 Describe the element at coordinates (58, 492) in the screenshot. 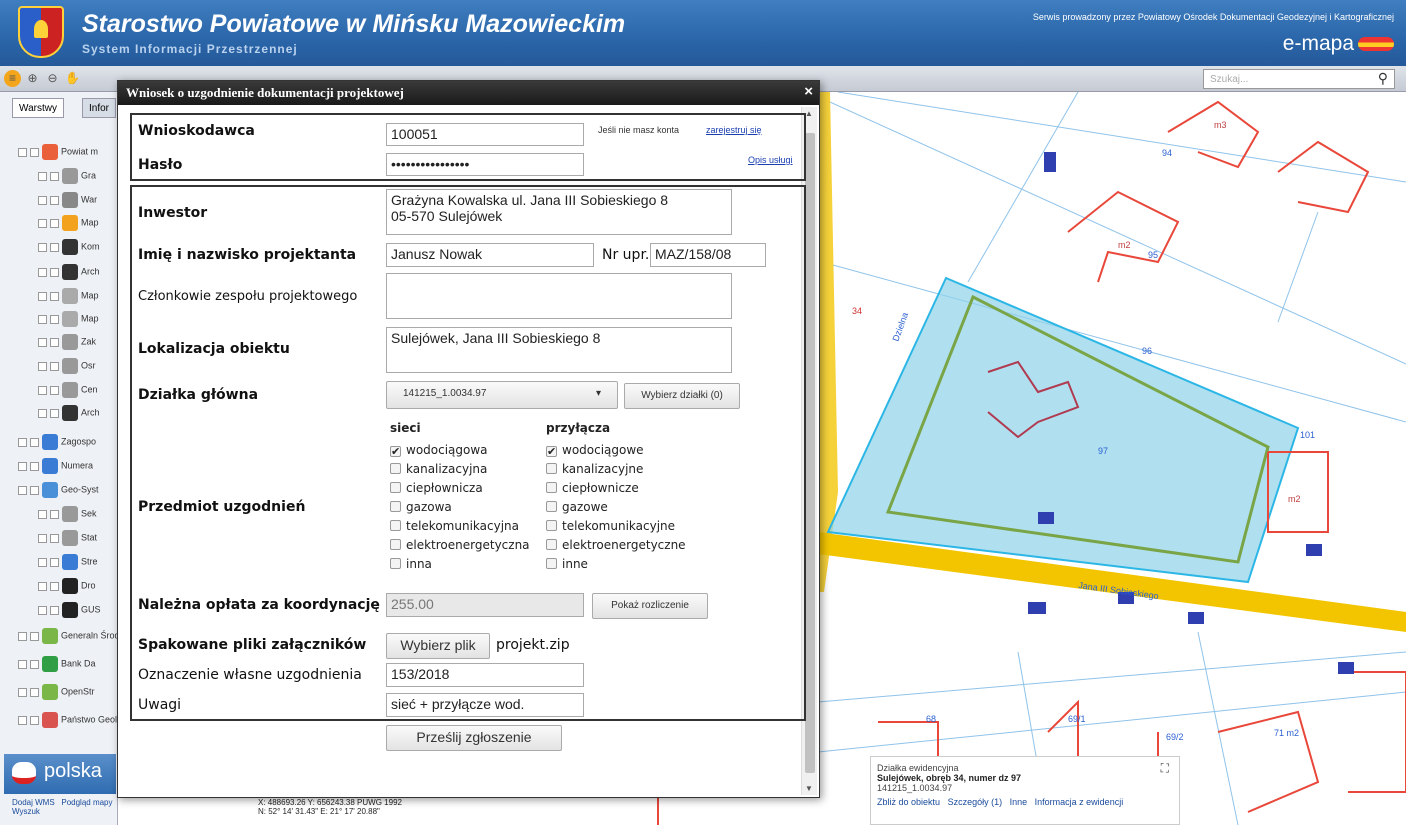

I see `layer-item: Geo-Syst` at that location.